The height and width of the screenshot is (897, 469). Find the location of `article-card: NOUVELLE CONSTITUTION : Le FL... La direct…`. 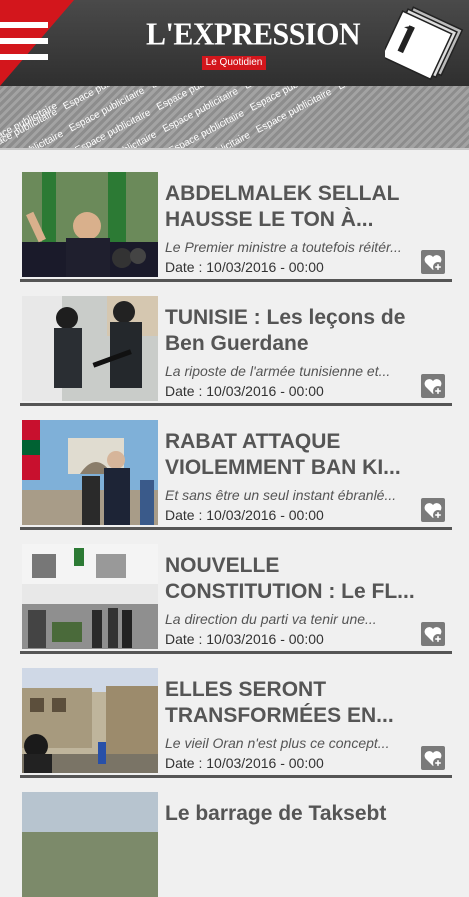

article-card: NOUVELLE CONSTITUTION : Le FL... La direct… is located at coordinates (236, 593).